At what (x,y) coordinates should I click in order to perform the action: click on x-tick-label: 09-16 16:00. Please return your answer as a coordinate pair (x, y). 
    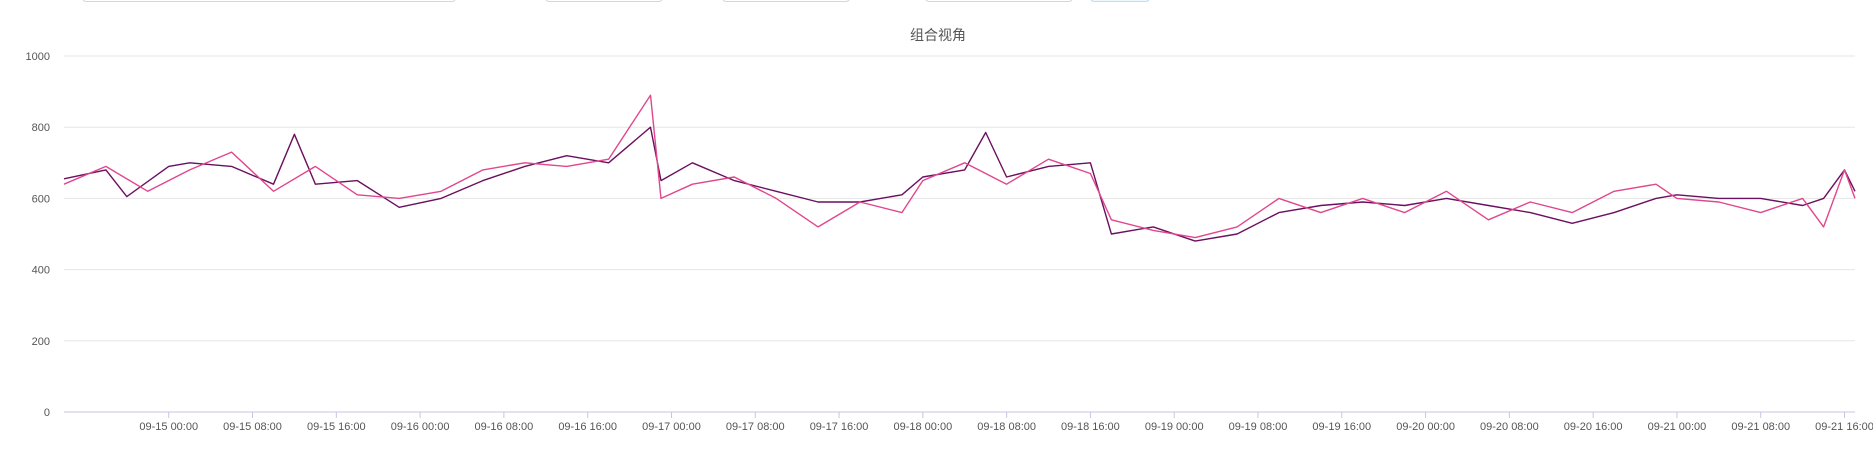
    Looking at the image, I should click on (587, 427).